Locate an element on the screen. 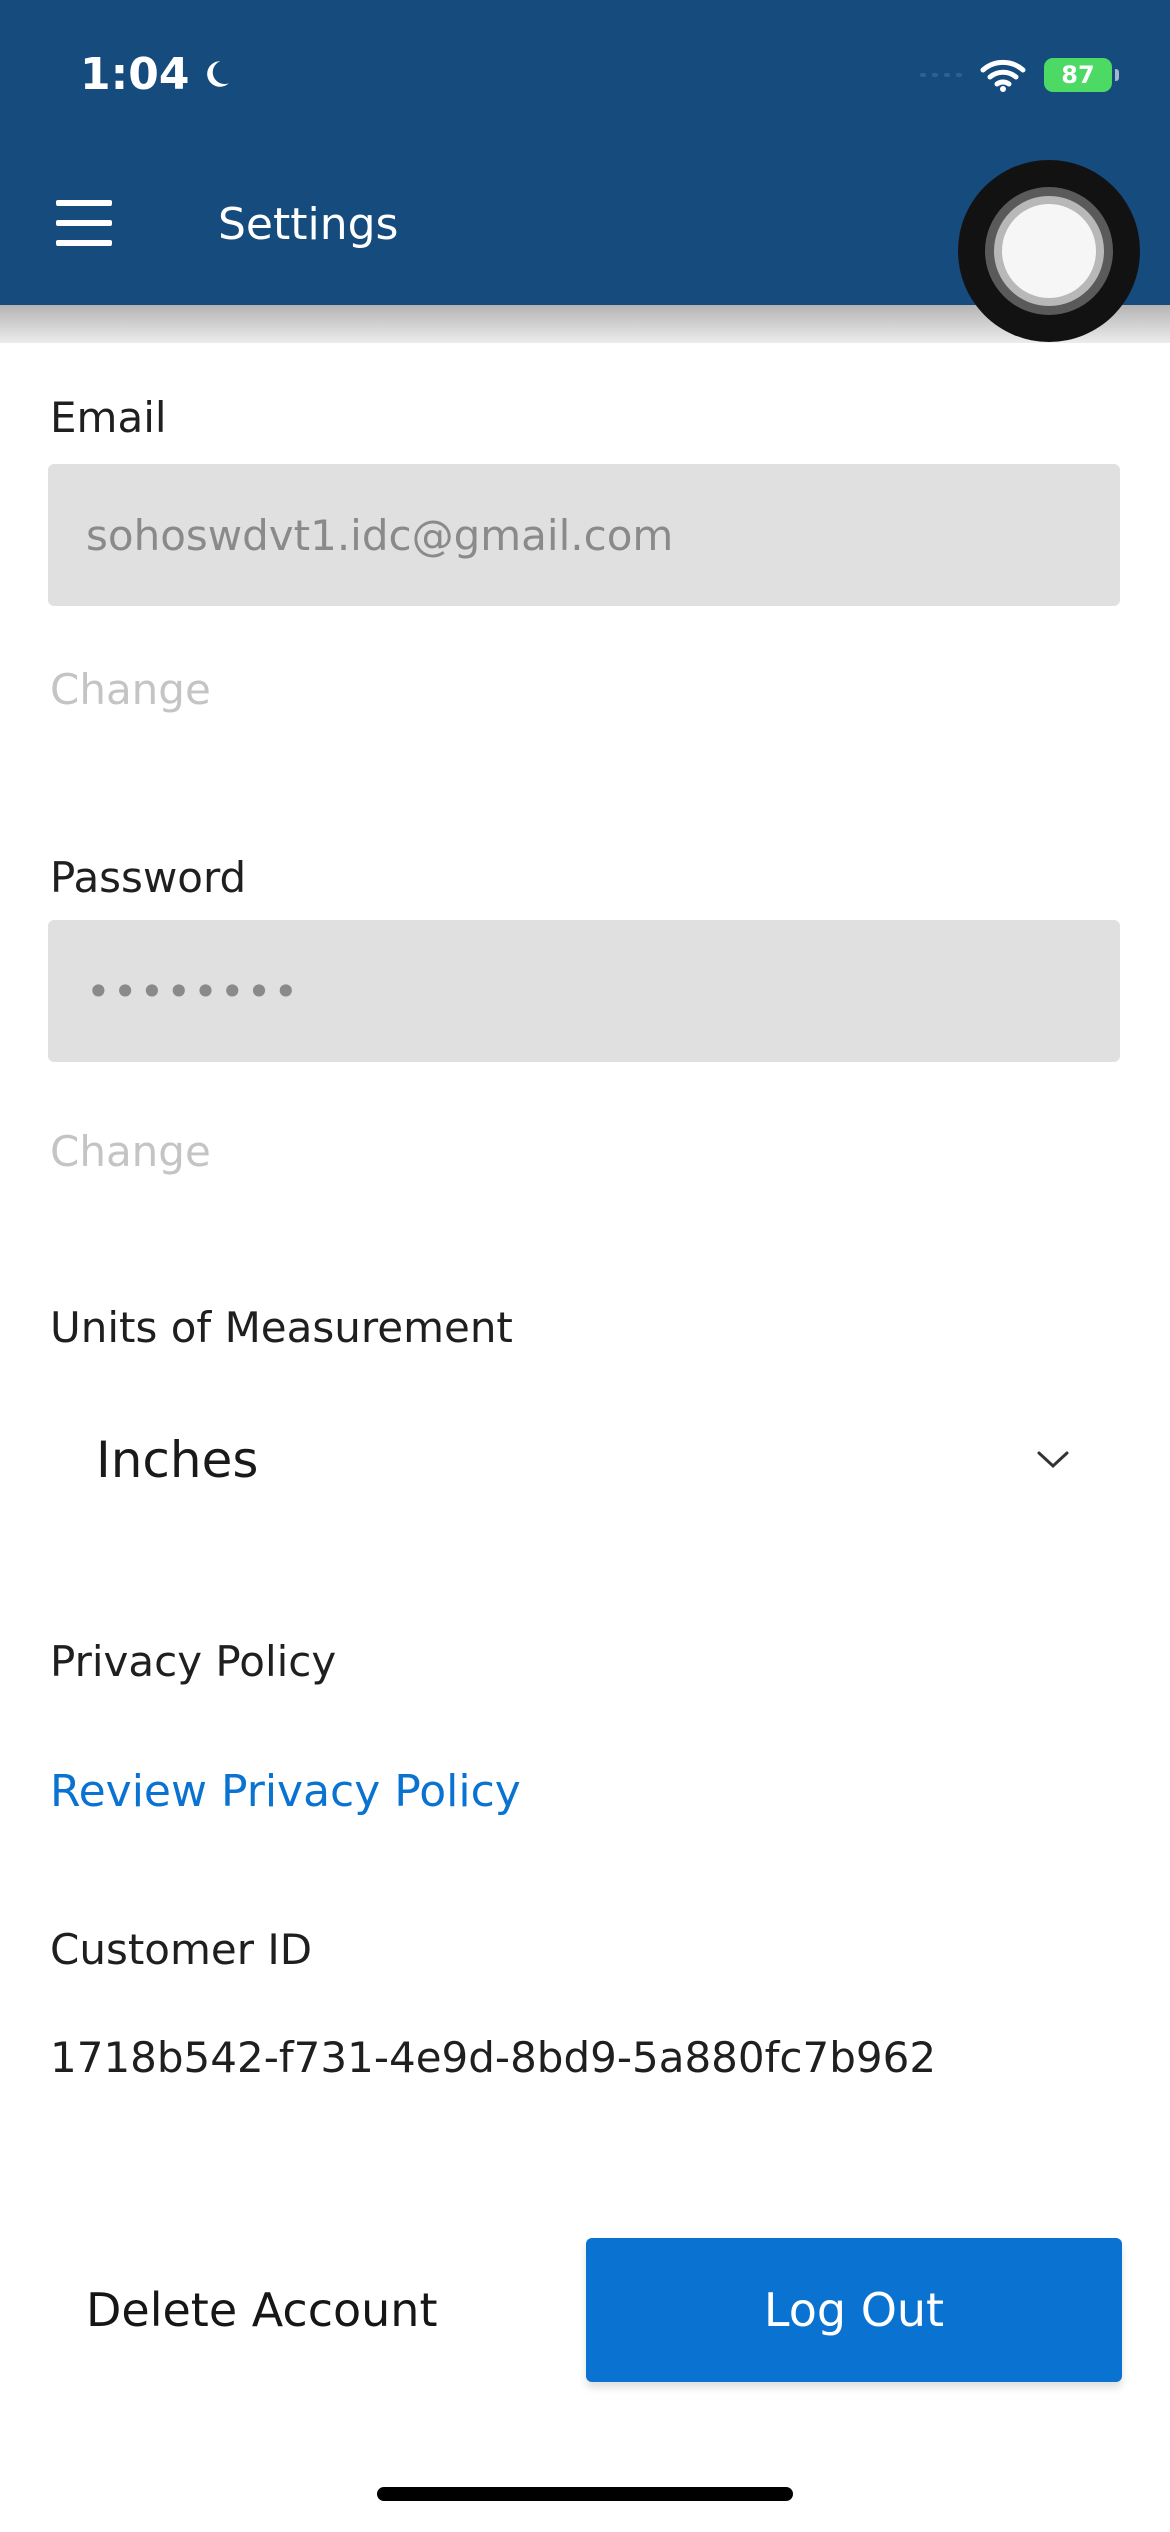  units-dropdown: Inches is located at coordinates (584, 1460).